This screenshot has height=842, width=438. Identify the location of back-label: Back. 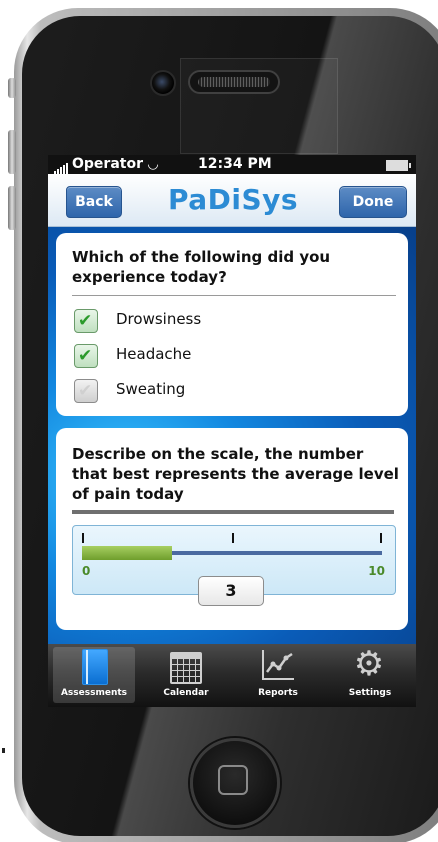
(94, 202).